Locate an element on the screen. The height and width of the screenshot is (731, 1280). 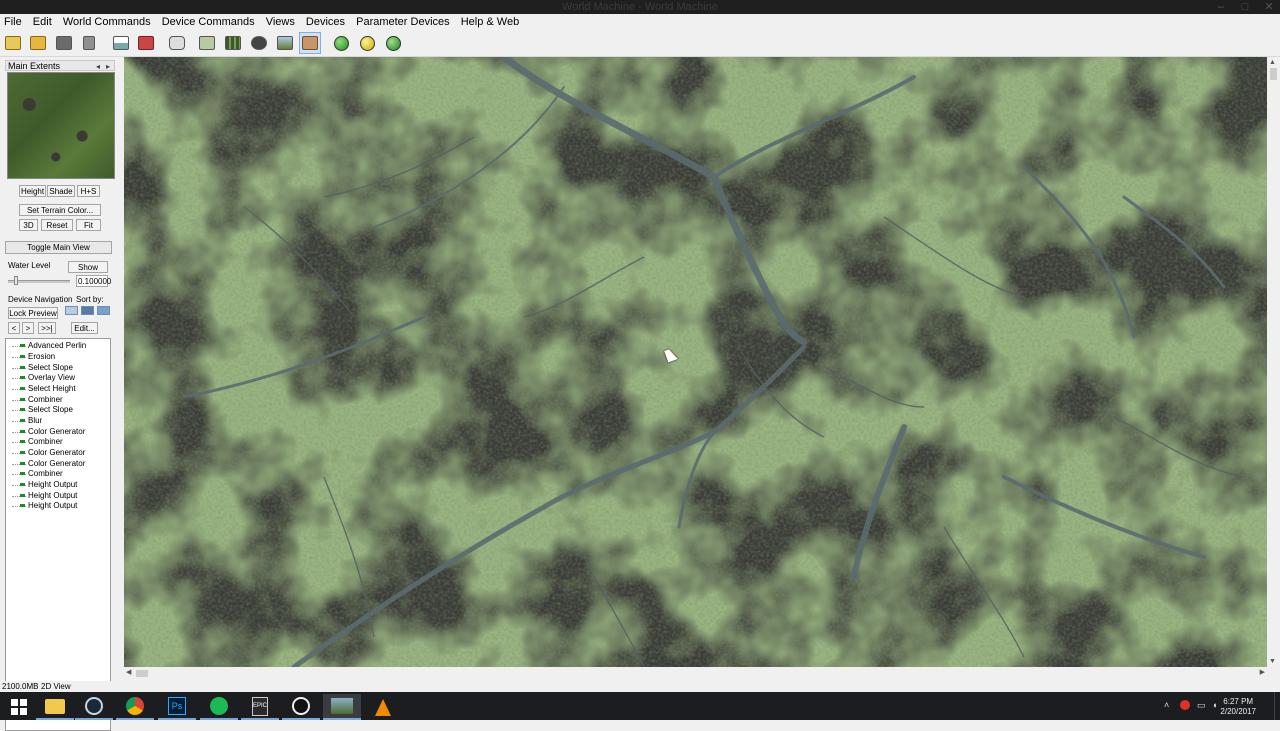
build-yellow-button is located at coordinates (367, 43).